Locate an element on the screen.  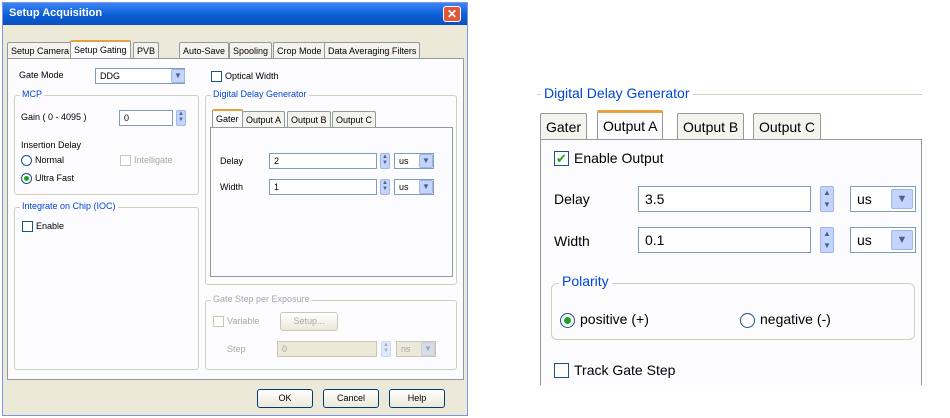
ddg-tab-output-c: Output C is located at coordinates (354, 119).